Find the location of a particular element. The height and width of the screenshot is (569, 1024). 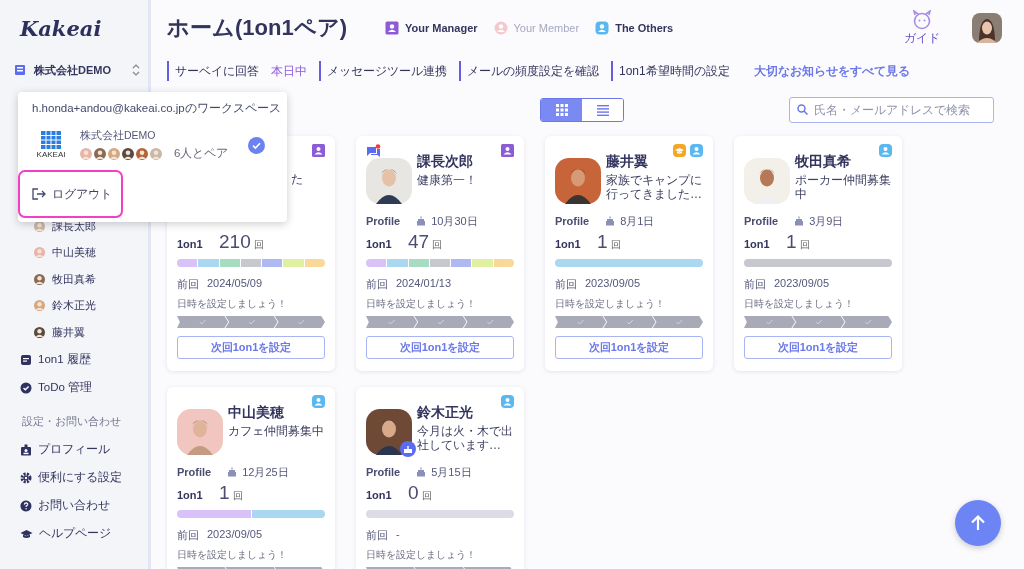

grid-view-button is located at coordinates (561, 110).